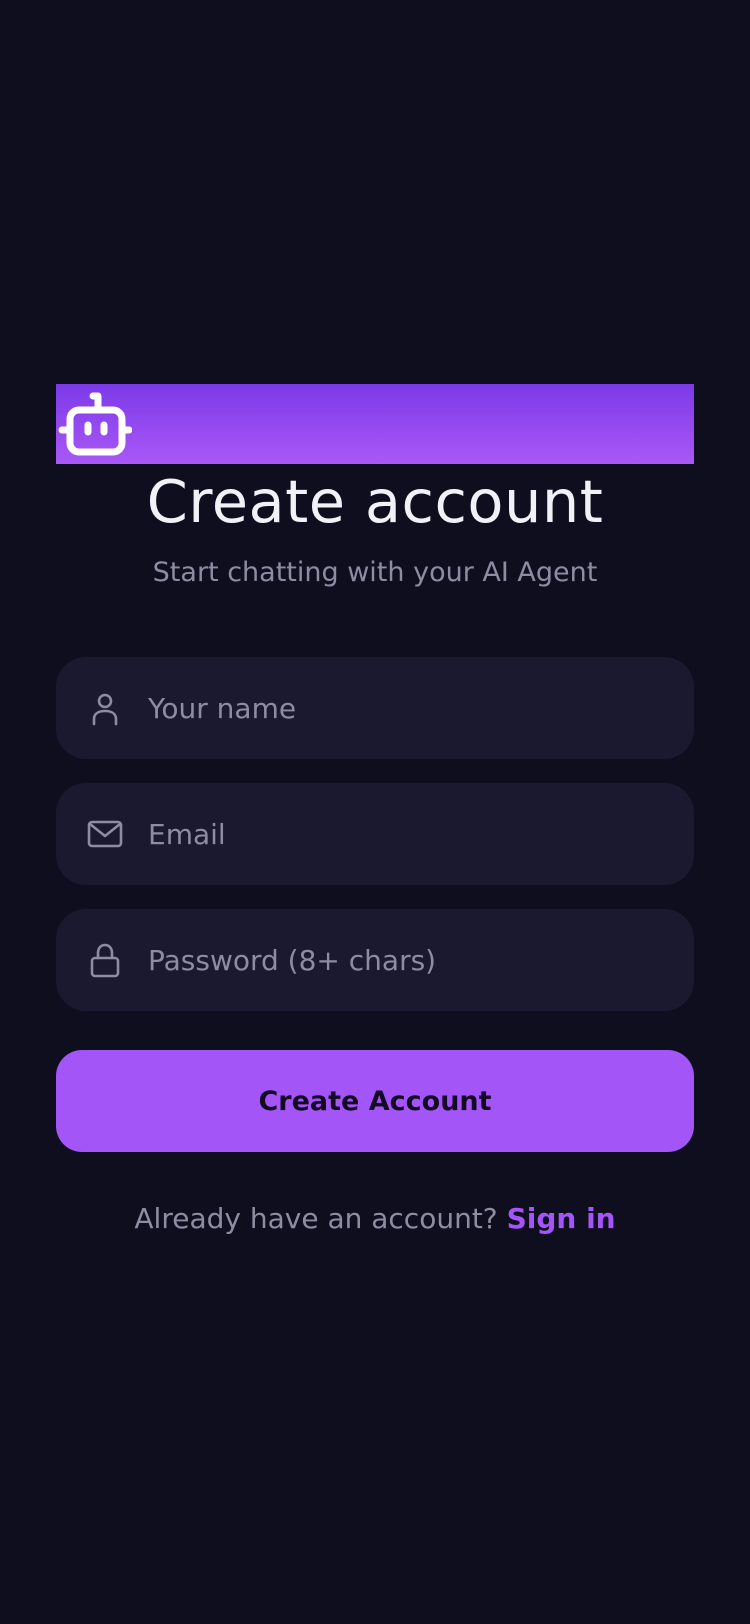 This screenshot has height=1624, width=750. I want to click on robot-icon, so click(95, 424).